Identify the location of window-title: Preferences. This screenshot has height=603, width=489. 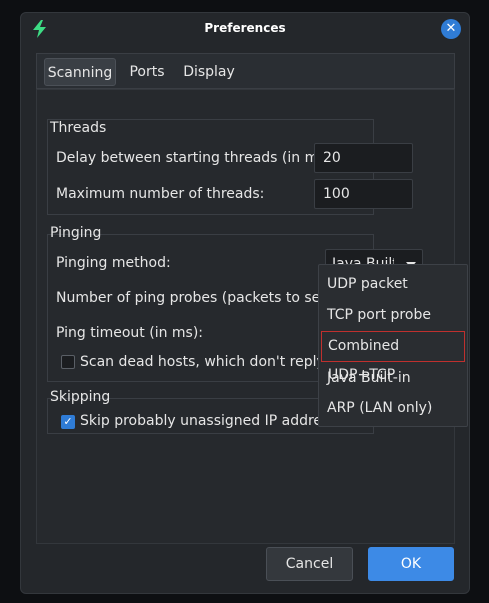
(245, 28).